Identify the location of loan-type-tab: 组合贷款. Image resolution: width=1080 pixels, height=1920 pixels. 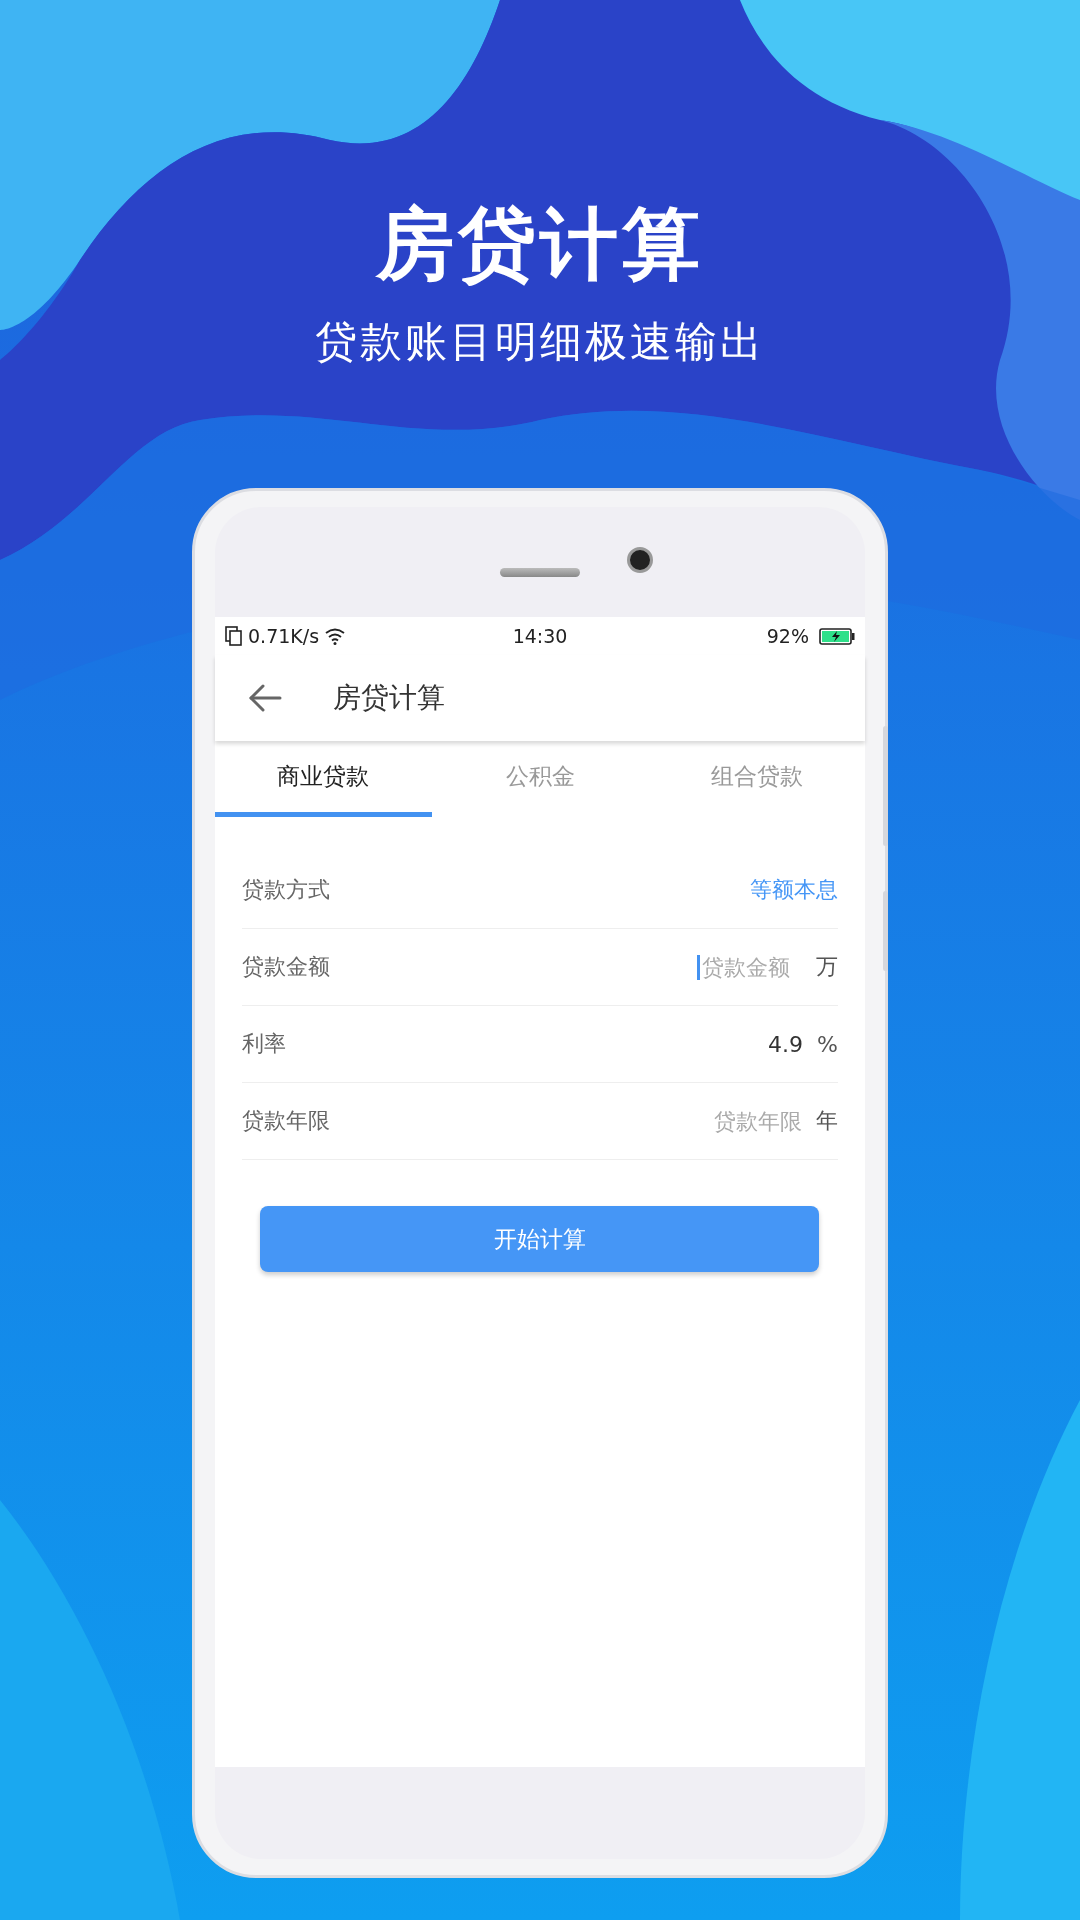
(756, 779).